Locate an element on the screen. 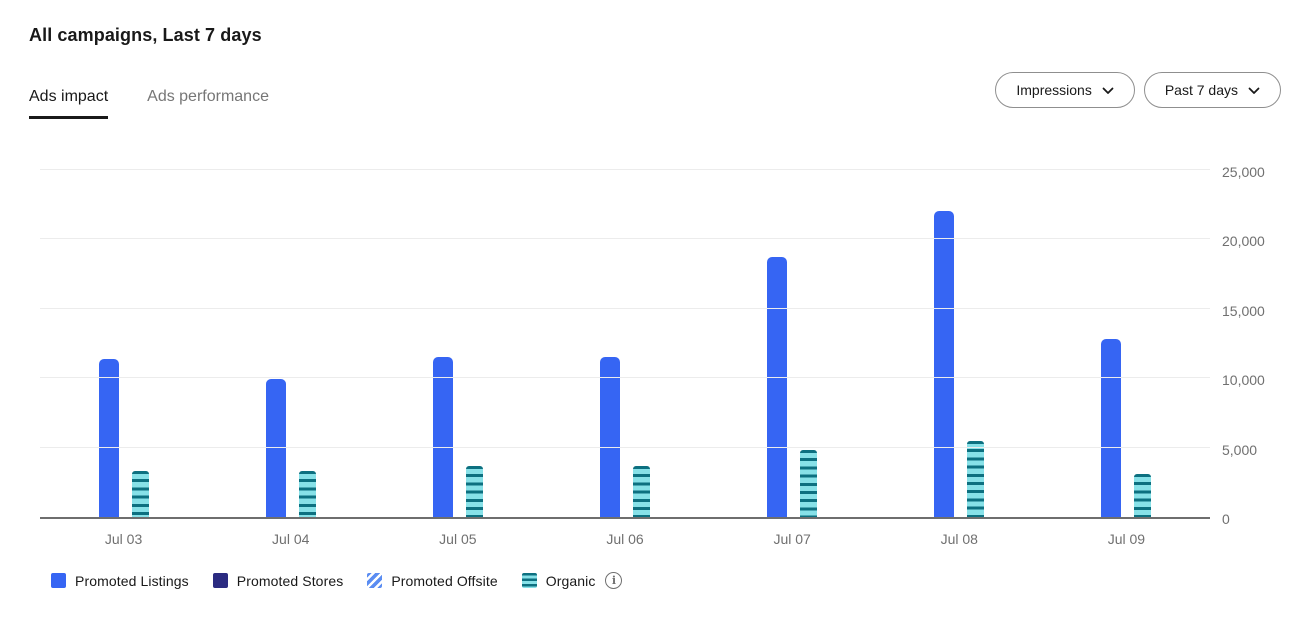 The height and width of the screenshot is (629, 1300). x-tick-label: Jul 05 is located at coordinates (458, 539).